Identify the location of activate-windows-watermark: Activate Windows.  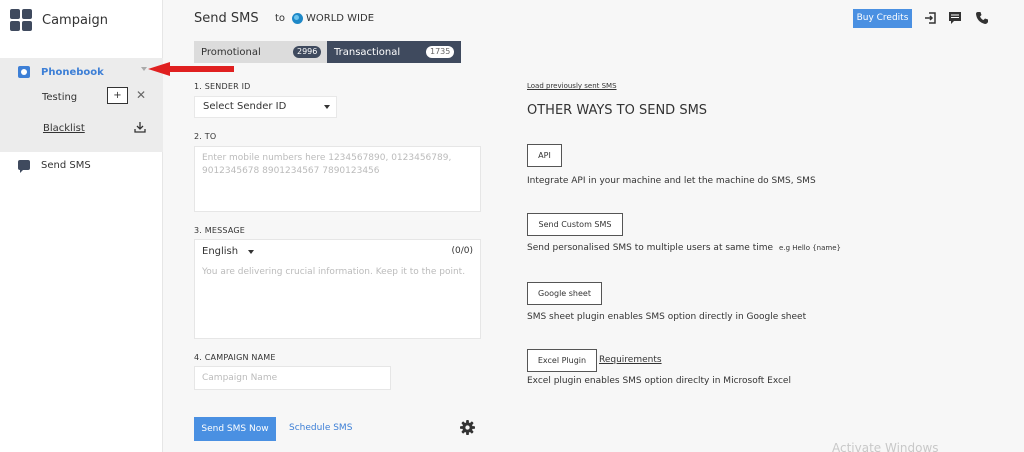
(885, 446).